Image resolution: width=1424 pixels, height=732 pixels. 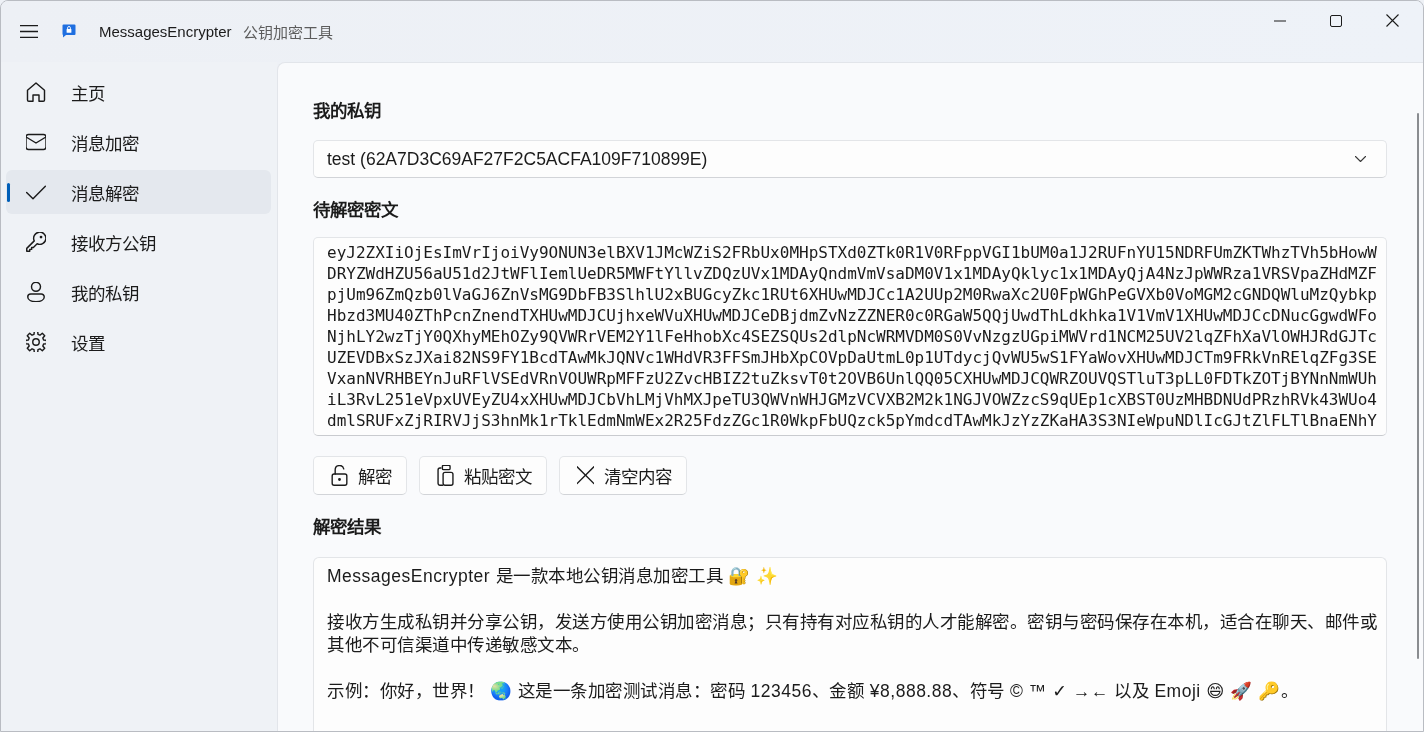 What do you see at coordinates (347, 111) in the screenshot?
I see `section-heading: 我的私钥` at bounding box center [347, 111].